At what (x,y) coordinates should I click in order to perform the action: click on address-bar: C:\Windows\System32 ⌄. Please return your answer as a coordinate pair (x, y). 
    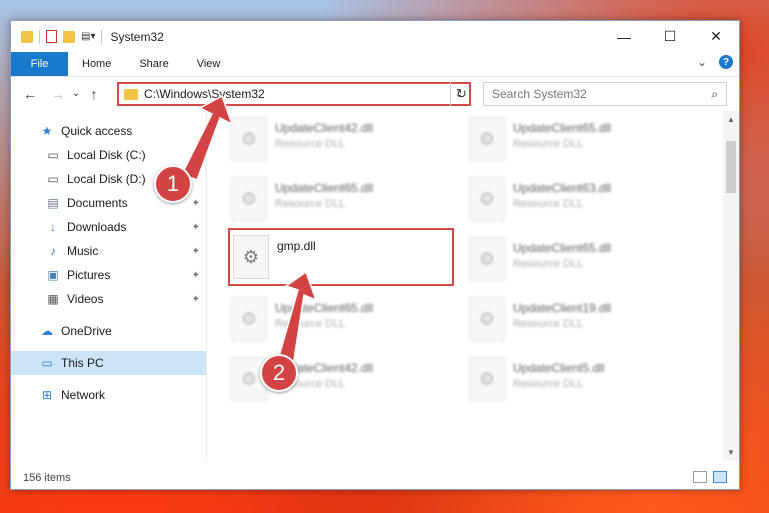
    Looking at the image, I should click on (294, 94).